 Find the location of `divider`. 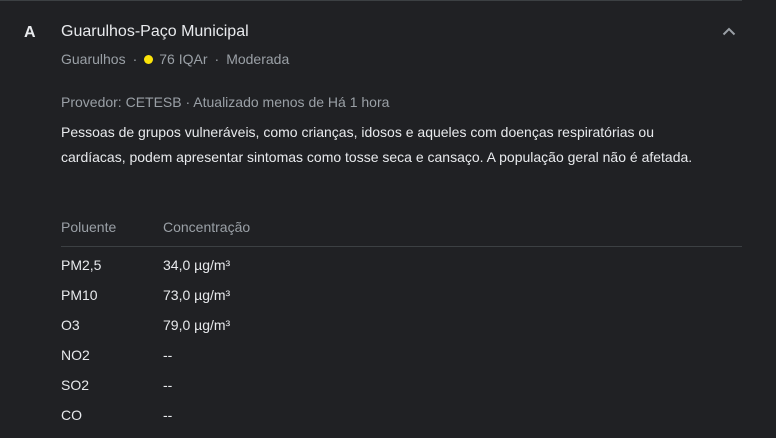

divider is located at coordinates (371, 0).